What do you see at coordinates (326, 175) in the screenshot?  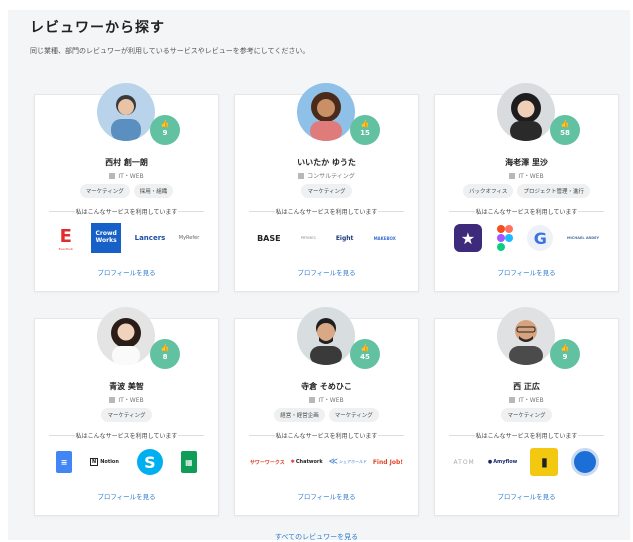 I see `reviewer-industry: コンサルティング` at bounding box center [326, 175].